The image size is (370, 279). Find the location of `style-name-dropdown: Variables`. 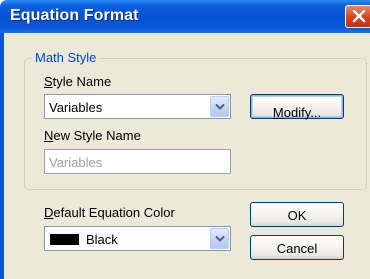

style-name-dropdown: Variables is located at coordinates (137, 106).